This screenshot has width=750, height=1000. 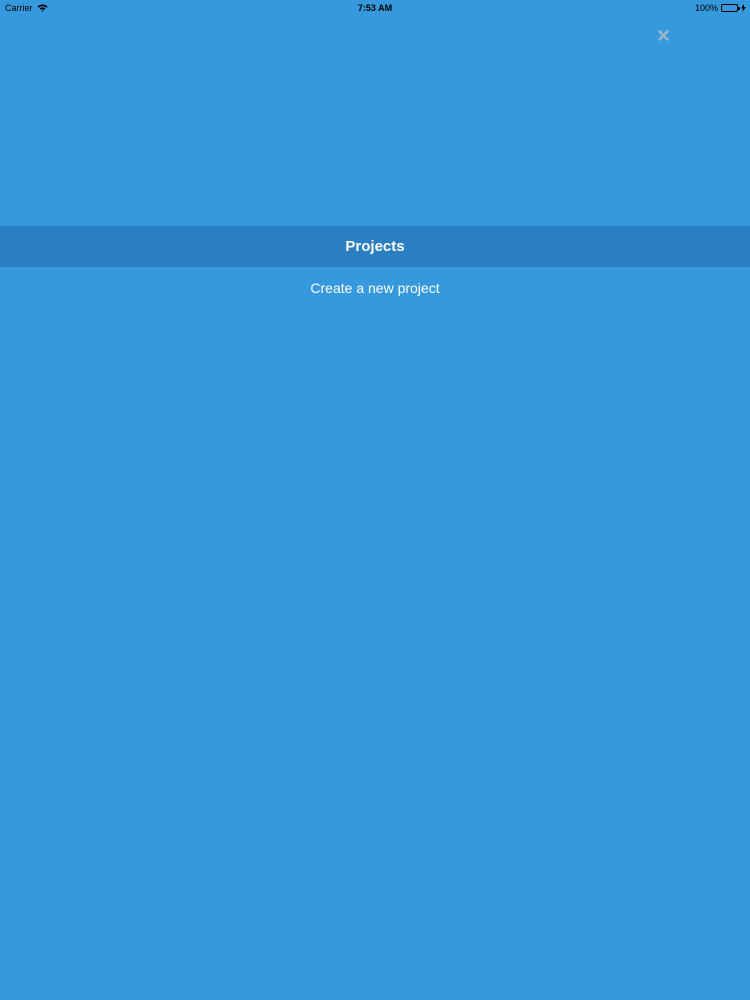 I want to click on close-icon, so click(x=663, y=37).